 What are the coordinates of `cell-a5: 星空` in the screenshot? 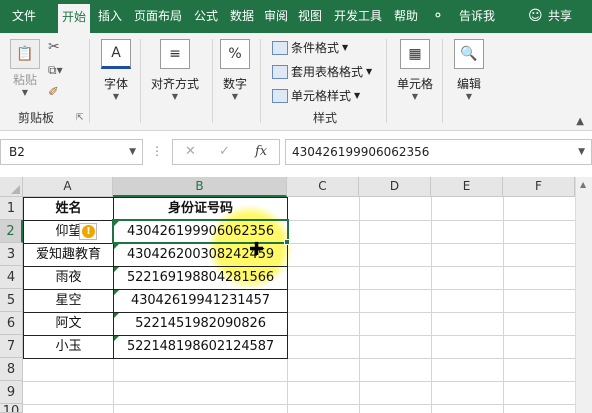 It's located at (68, 300).